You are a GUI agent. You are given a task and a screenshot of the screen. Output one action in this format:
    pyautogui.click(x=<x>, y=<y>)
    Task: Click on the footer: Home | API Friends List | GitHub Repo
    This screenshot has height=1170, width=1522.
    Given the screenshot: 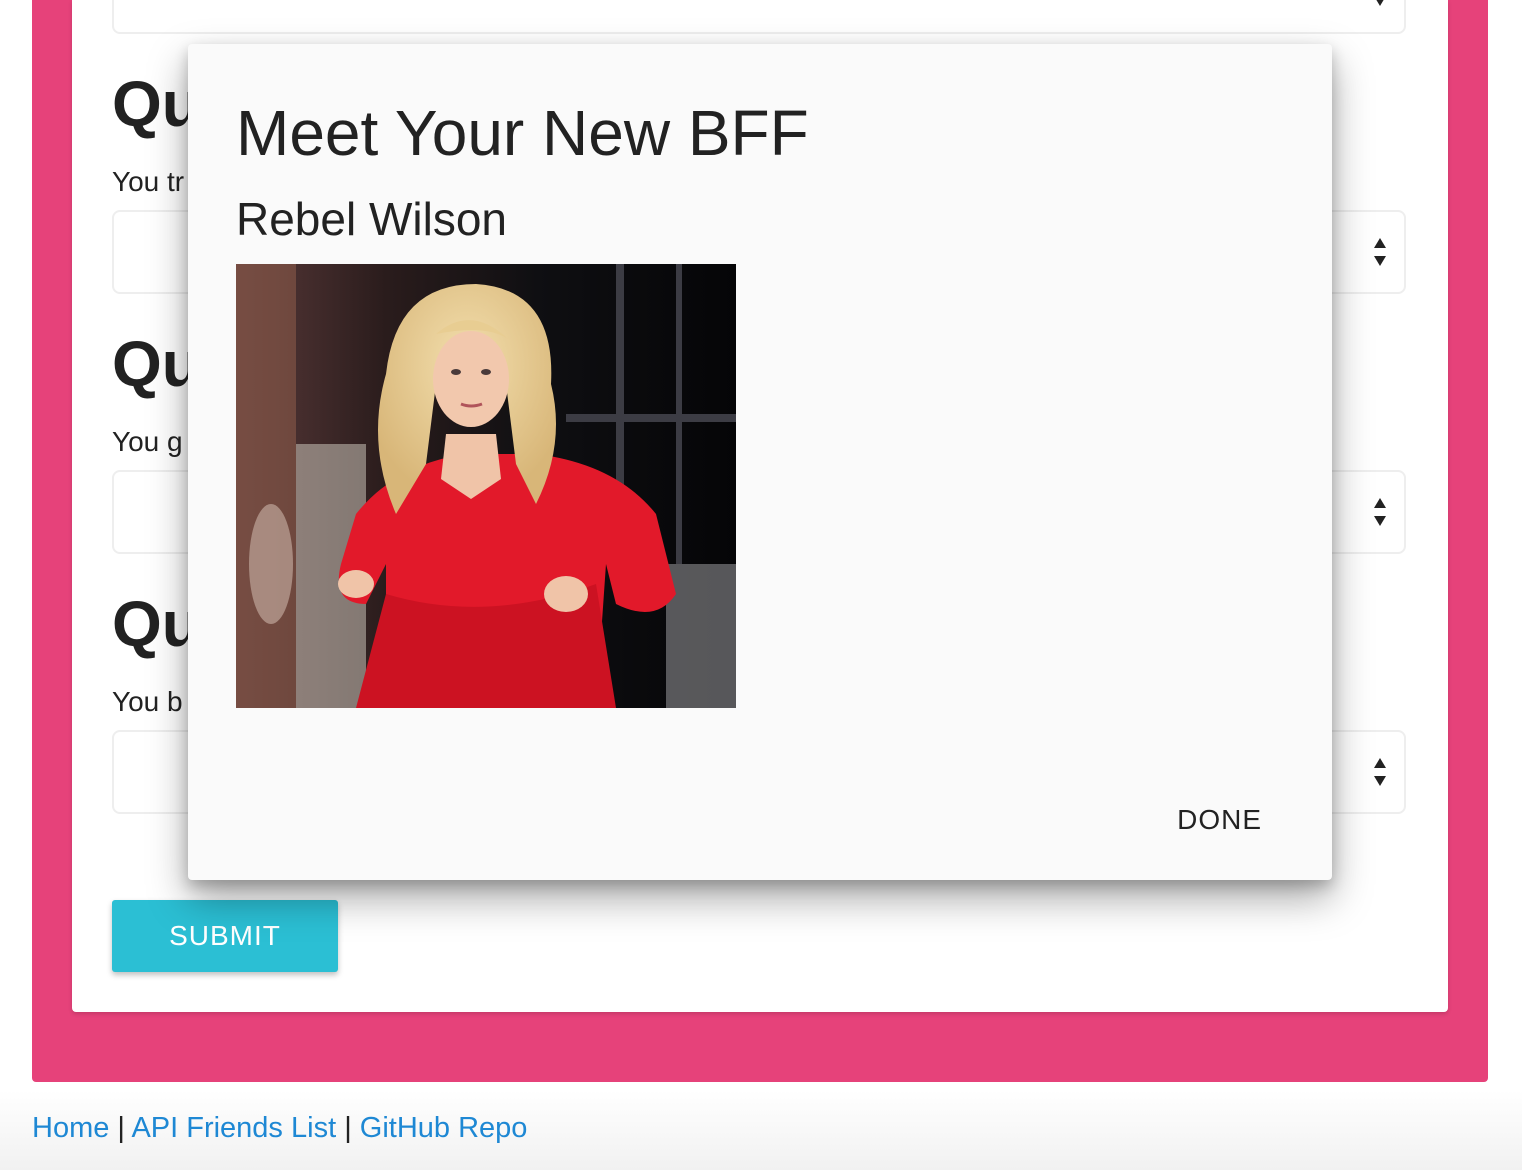 What is the action you would take?
    pyautogui.click(x=761, y=1130)
    